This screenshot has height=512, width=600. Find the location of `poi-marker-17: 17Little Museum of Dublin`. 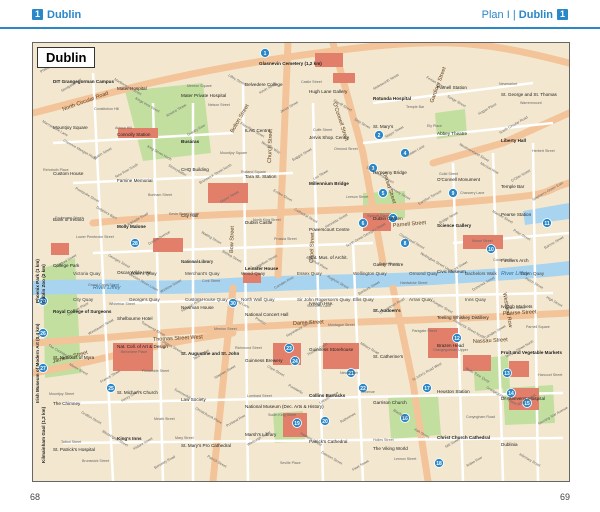

poi-marker-17: 17Little Museum of Dublin is located at coordinates (427, 388).